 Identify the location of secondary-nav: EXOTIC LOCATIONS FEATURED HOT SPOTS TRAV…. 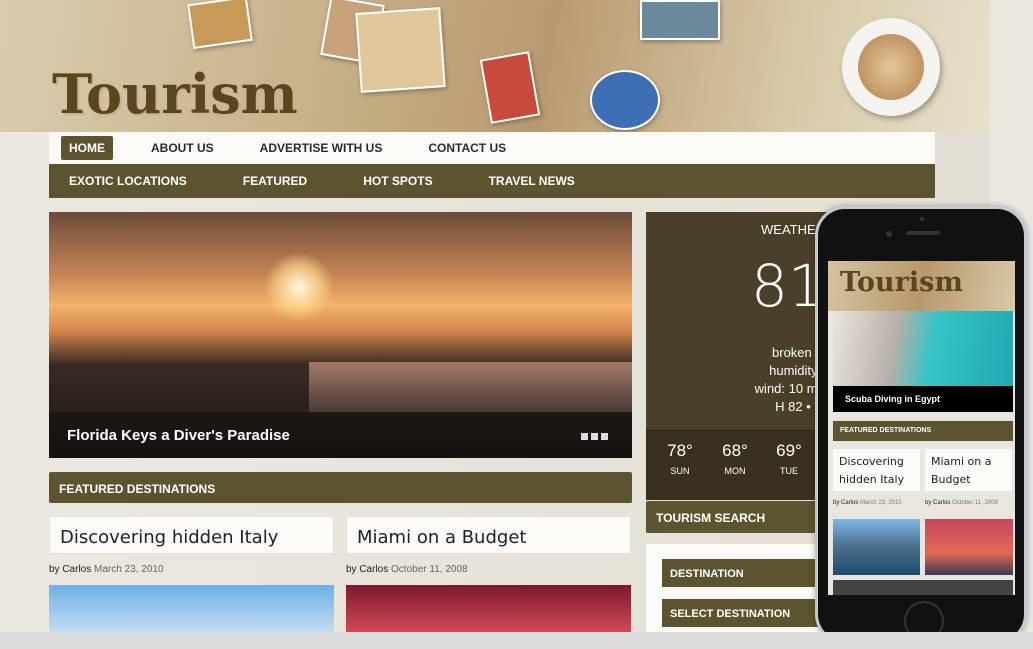
(492, 181).